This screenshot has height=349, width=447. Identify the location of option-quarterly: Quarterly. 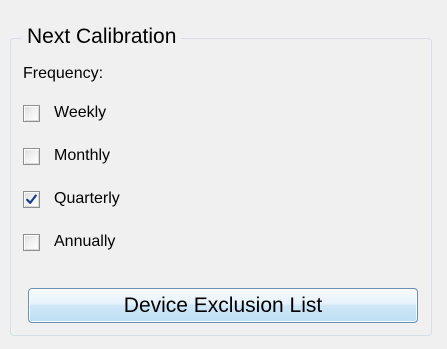
(71, 199).